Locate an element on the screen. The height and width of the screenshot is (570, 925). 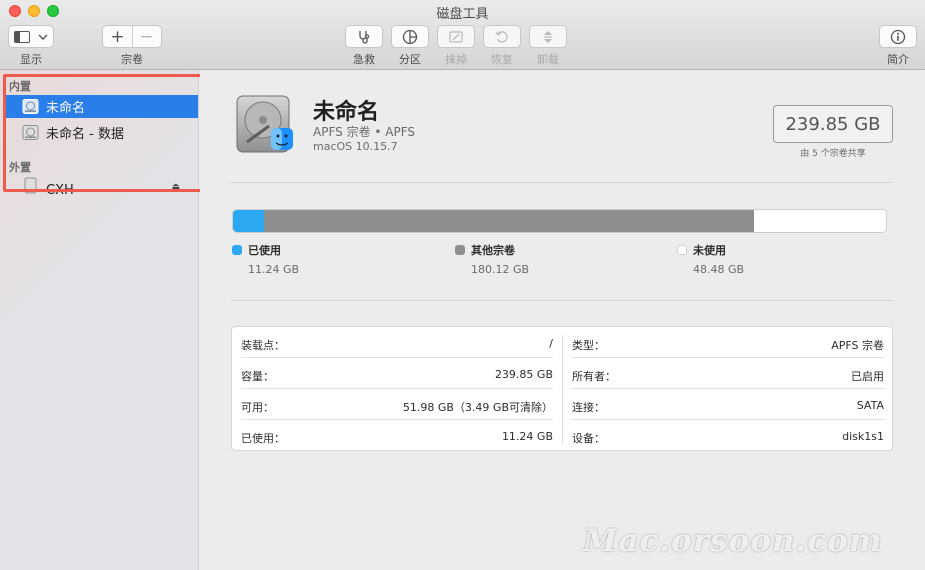
legend-name: 未使用 is located at coordinates (709, 250).